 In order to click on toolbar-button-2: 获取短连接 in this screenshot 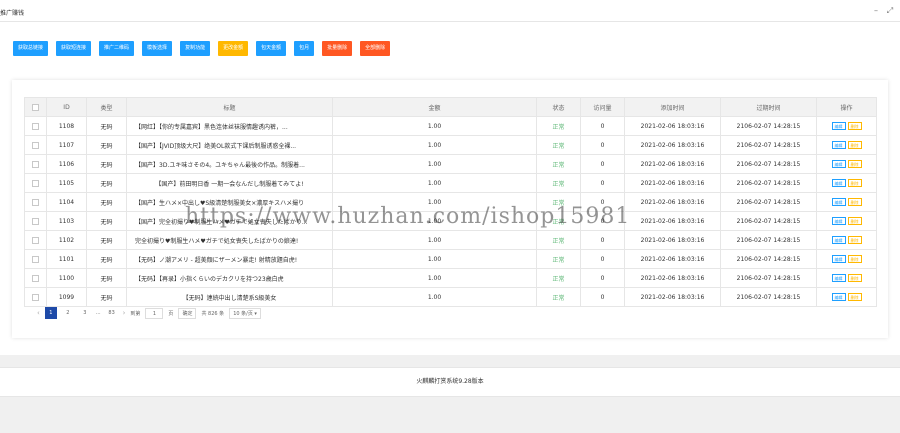, I will do `click(74, 48)`.